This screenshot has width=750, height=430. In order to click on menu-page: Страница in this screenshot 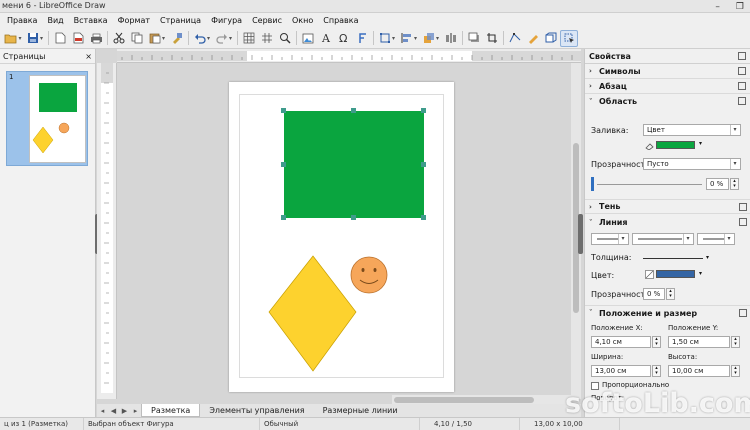, I will do `click(180, 20)`.